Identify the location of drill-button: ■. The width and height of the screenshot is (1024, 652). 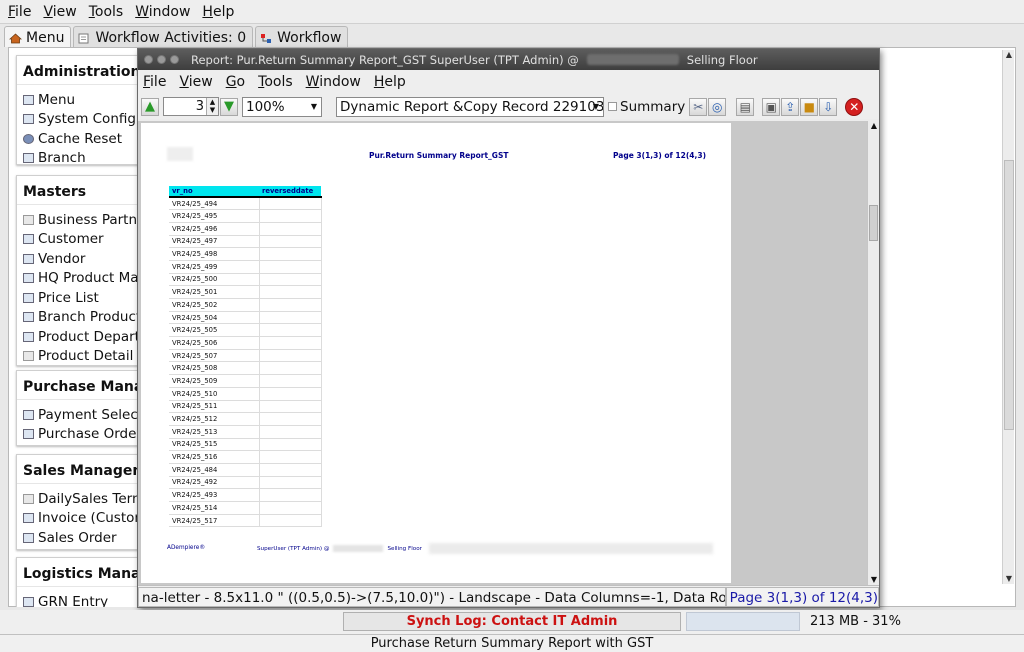
(809, 106).